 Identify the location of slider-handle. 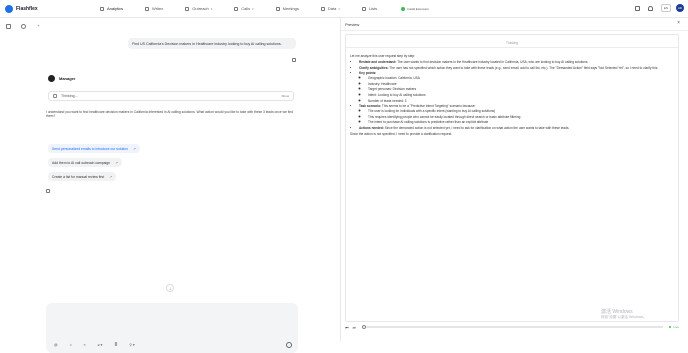
(363, 326).